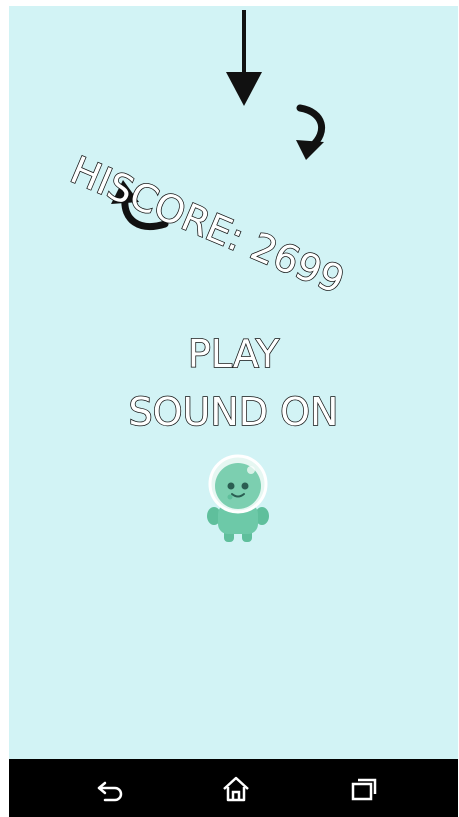 The height and width of the screenshot is (817, 459). I want to click on recent-apps-icon, so click(364, 789).